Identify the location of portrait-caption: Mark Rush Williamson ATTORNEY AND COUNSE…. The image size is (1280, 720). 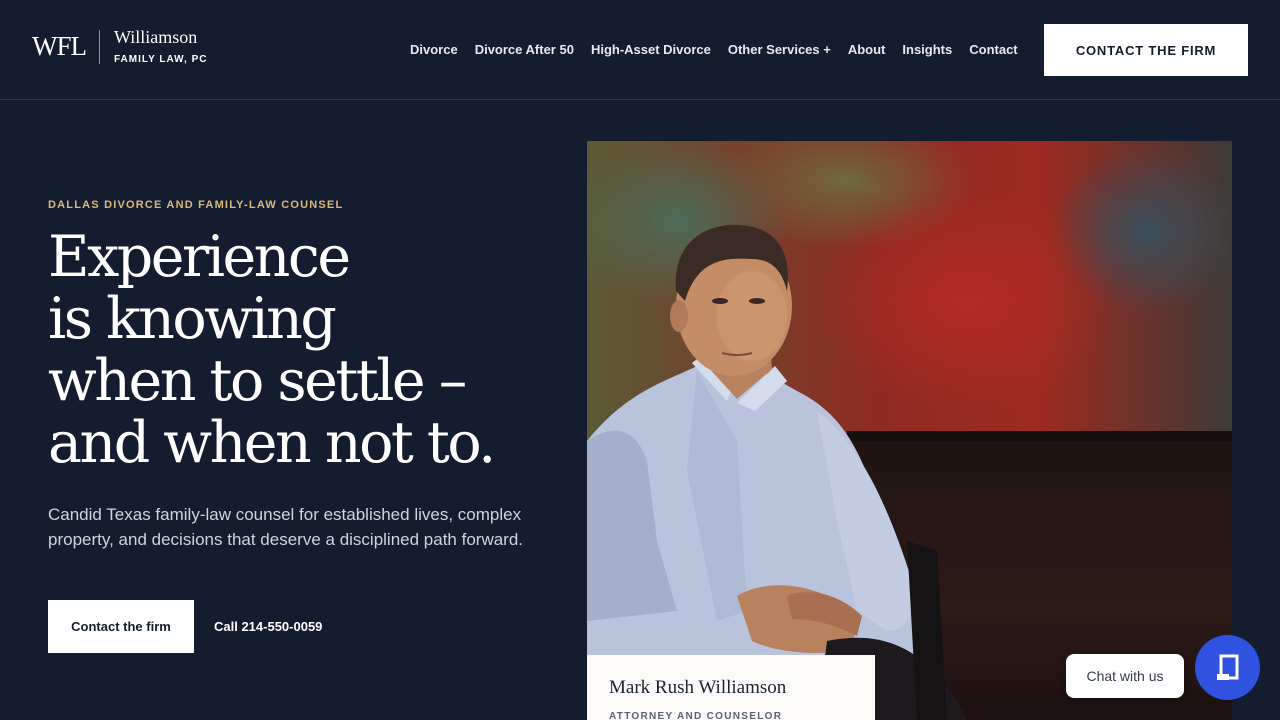
(731, 687).